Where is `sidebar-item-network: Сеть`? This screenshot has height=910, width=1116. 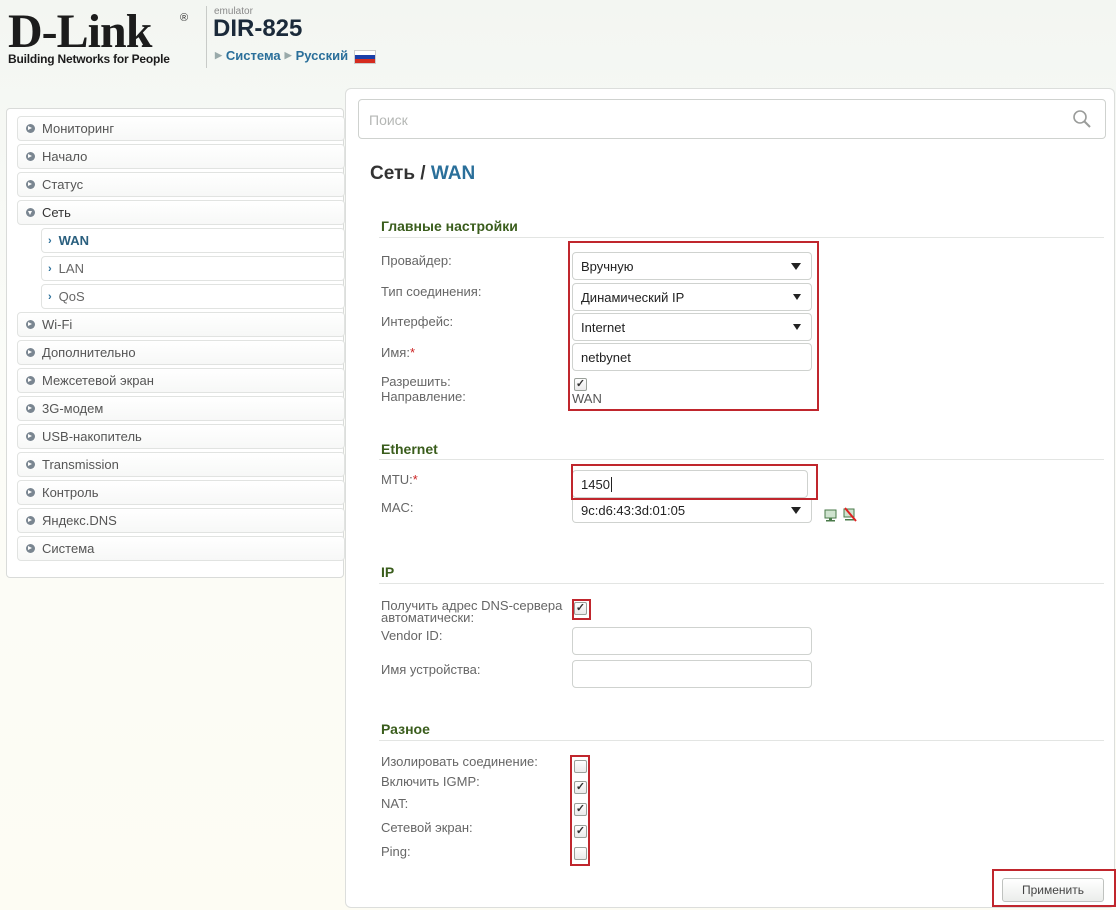
sidebar-item-network: Сеть is located at coordinates (181, 212).